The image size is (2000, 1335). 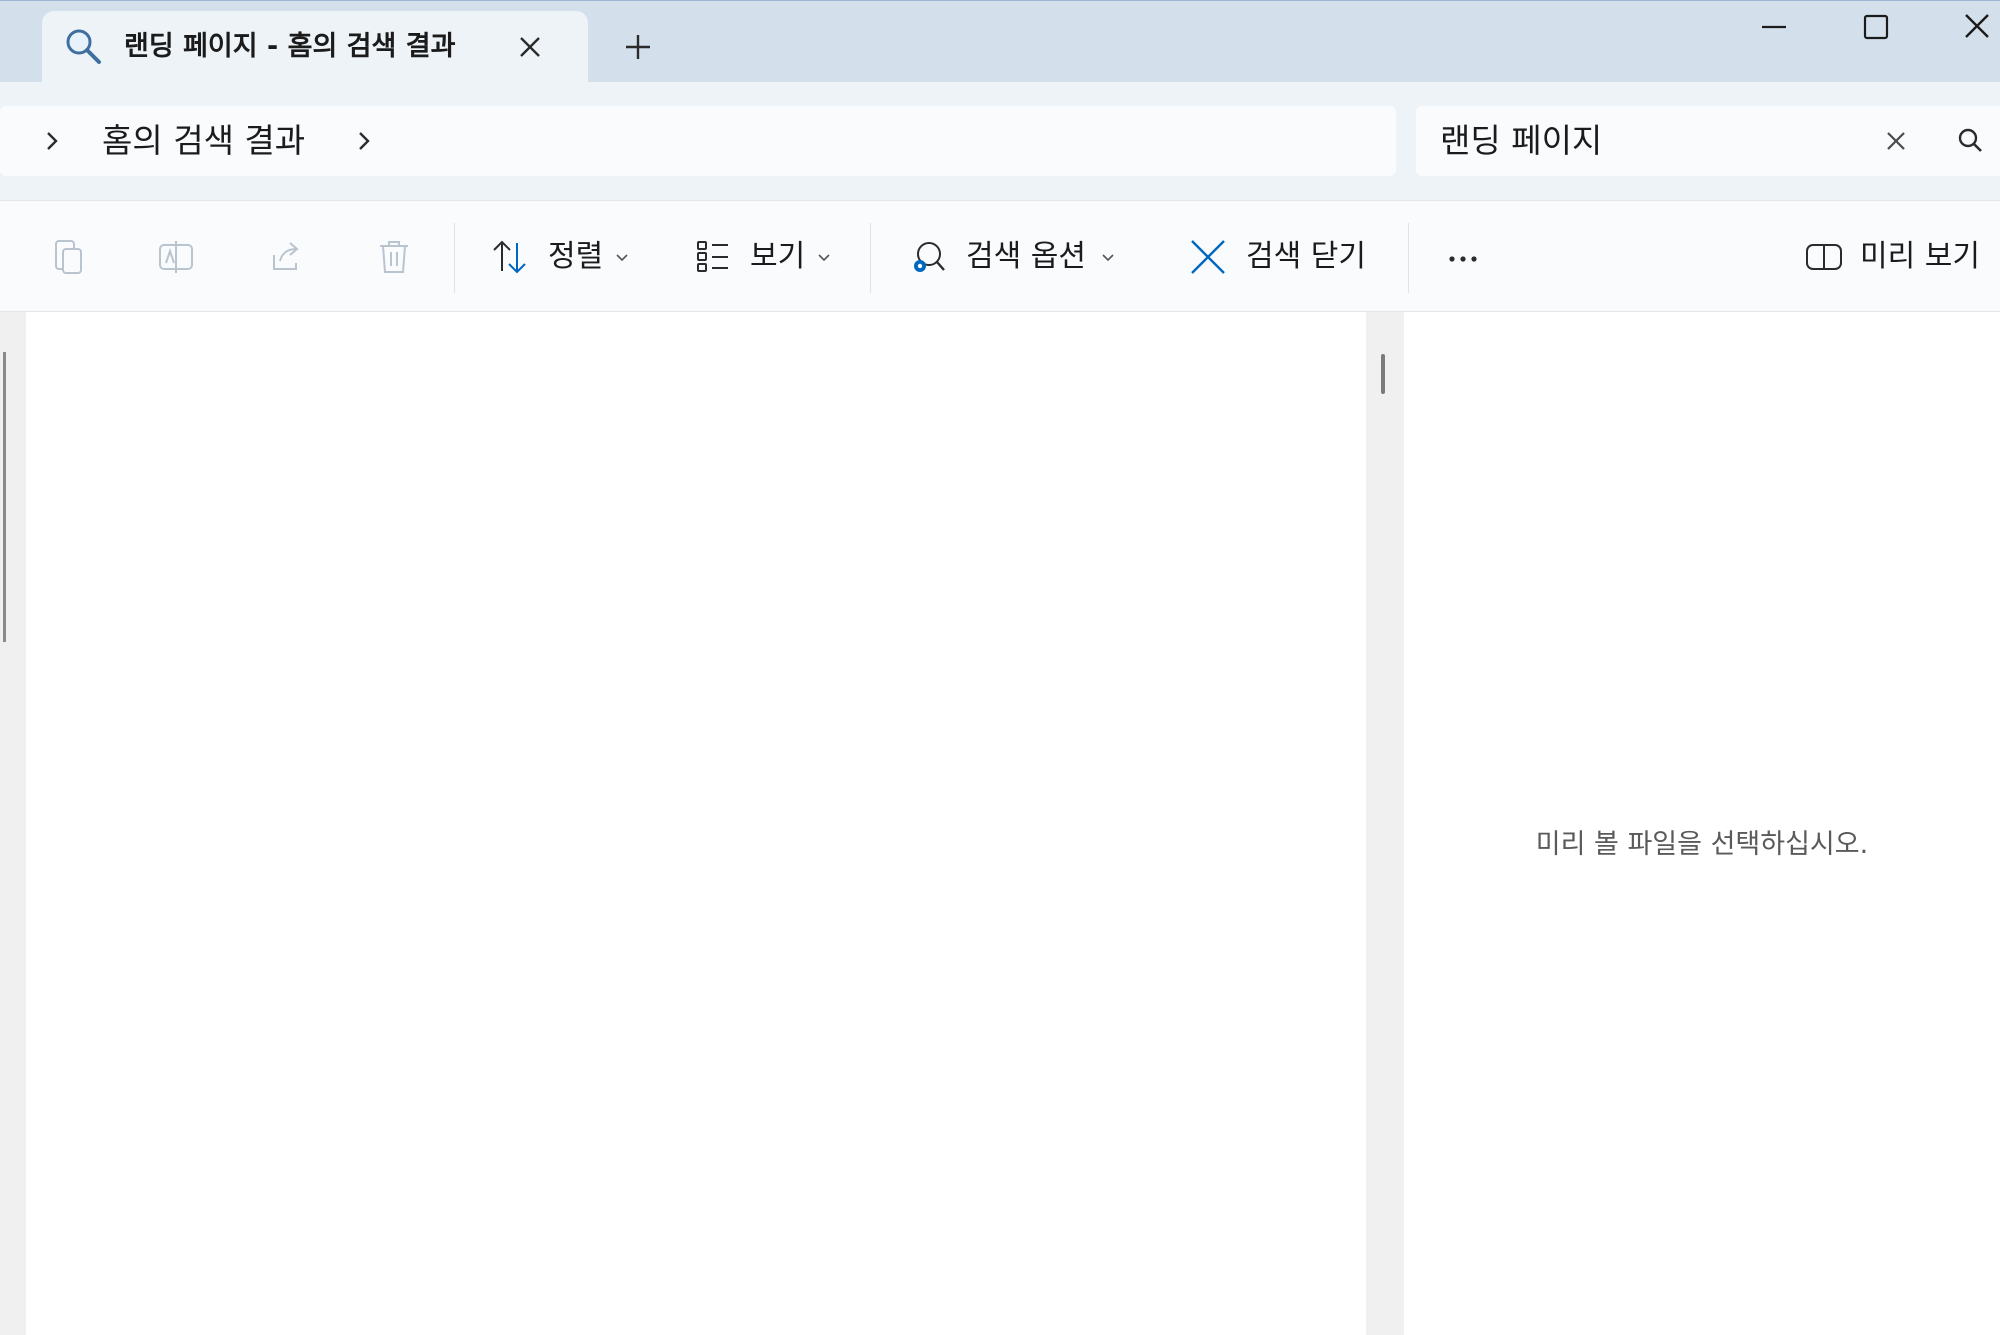 What do you see at coordinates (203, 141) in the screenshot?
I see `breadcrumb-item: 홈의 검색 결과` at bounding box center [203, 141].